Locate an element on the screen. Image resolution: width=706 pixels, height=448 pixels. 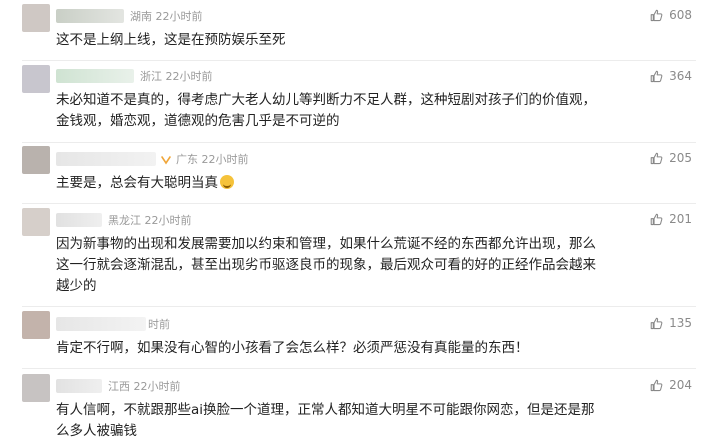
location-time: 江西 22小时前 is located at coordinates (144, 386).